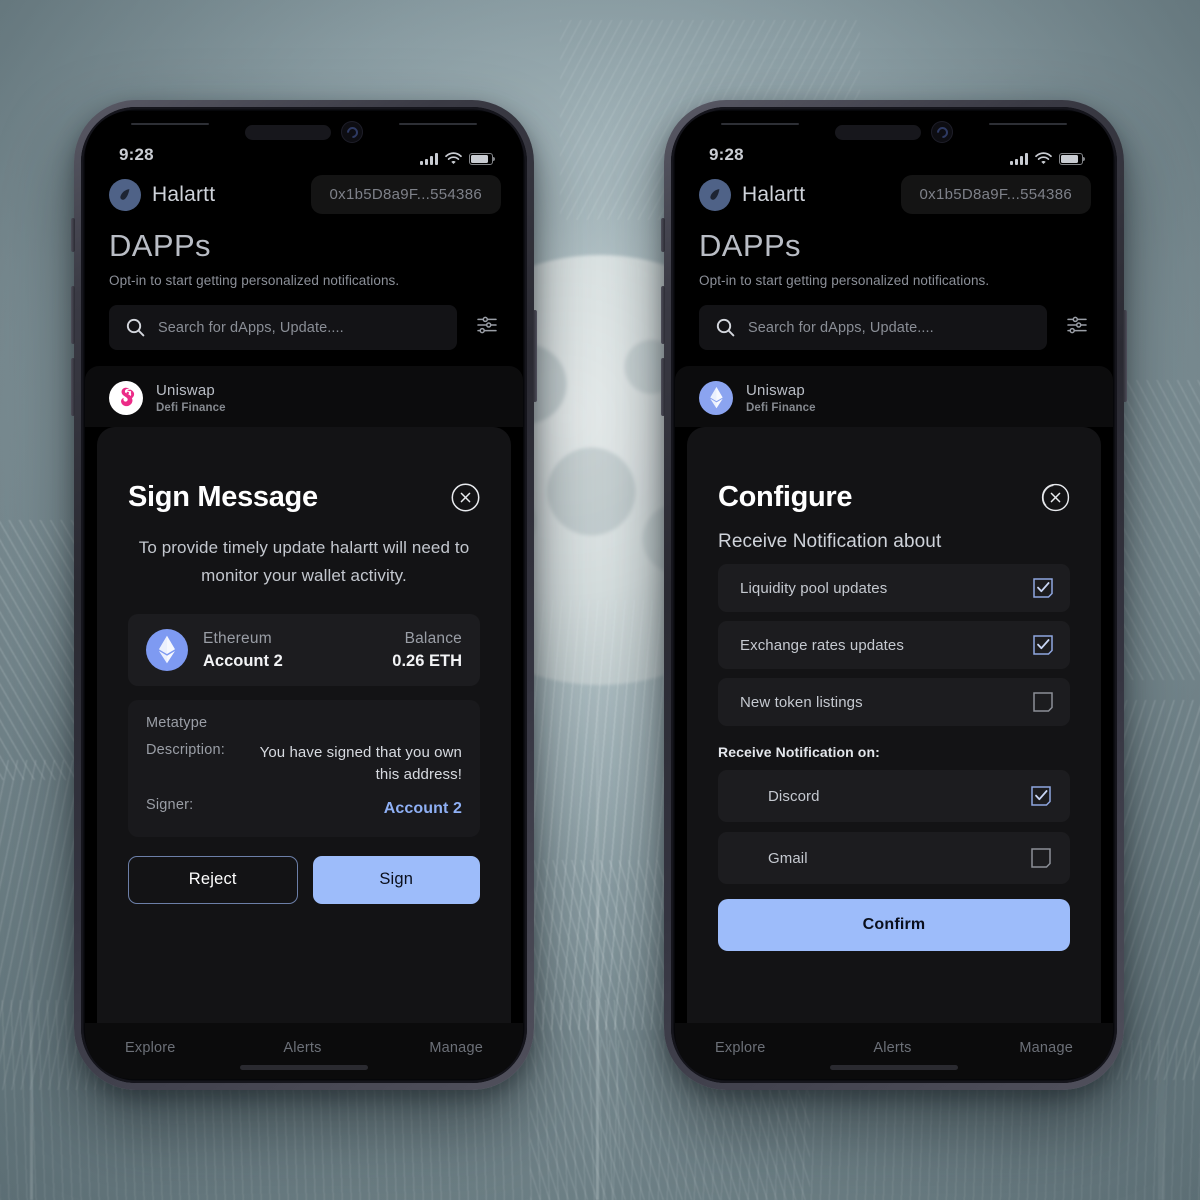 The width and height of the screenshot is (1200, 1200). I want to click on section-label-channels: Receive Notification on:, so click(799, 752).